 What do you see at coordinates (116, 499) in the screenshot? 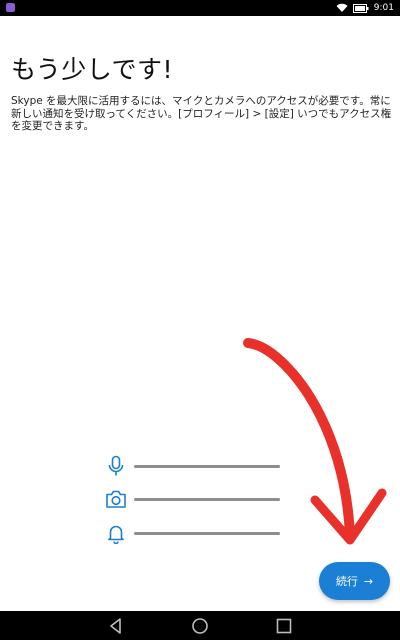
I see `camera-icon` at bounding box center [116, 499].